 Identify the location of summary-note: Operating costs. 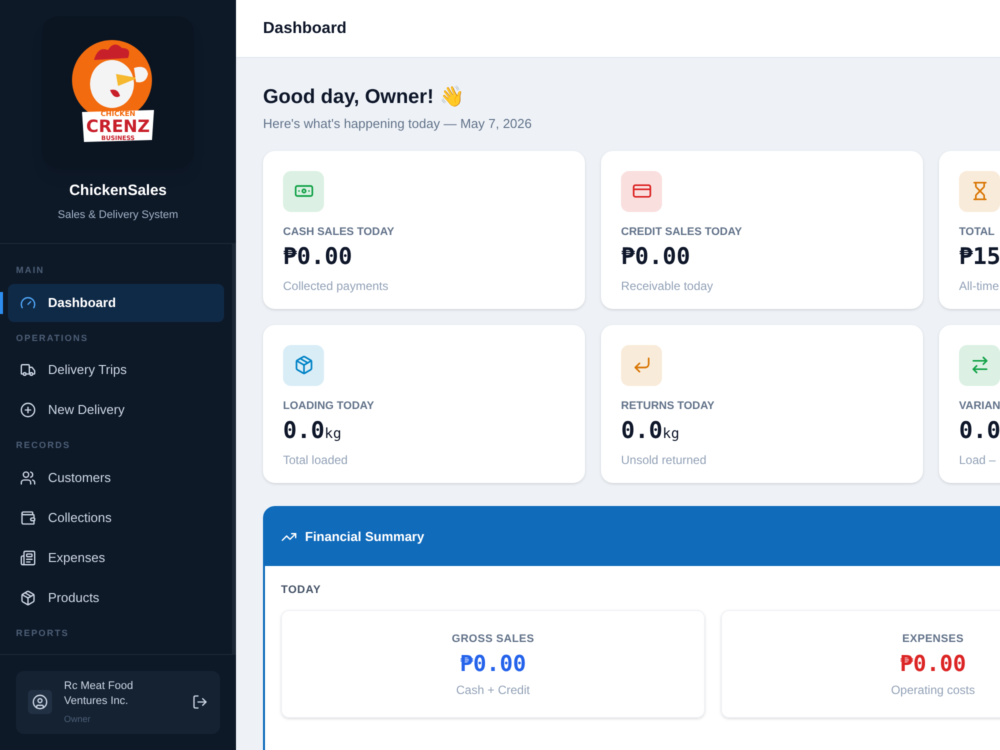
(933, 690).